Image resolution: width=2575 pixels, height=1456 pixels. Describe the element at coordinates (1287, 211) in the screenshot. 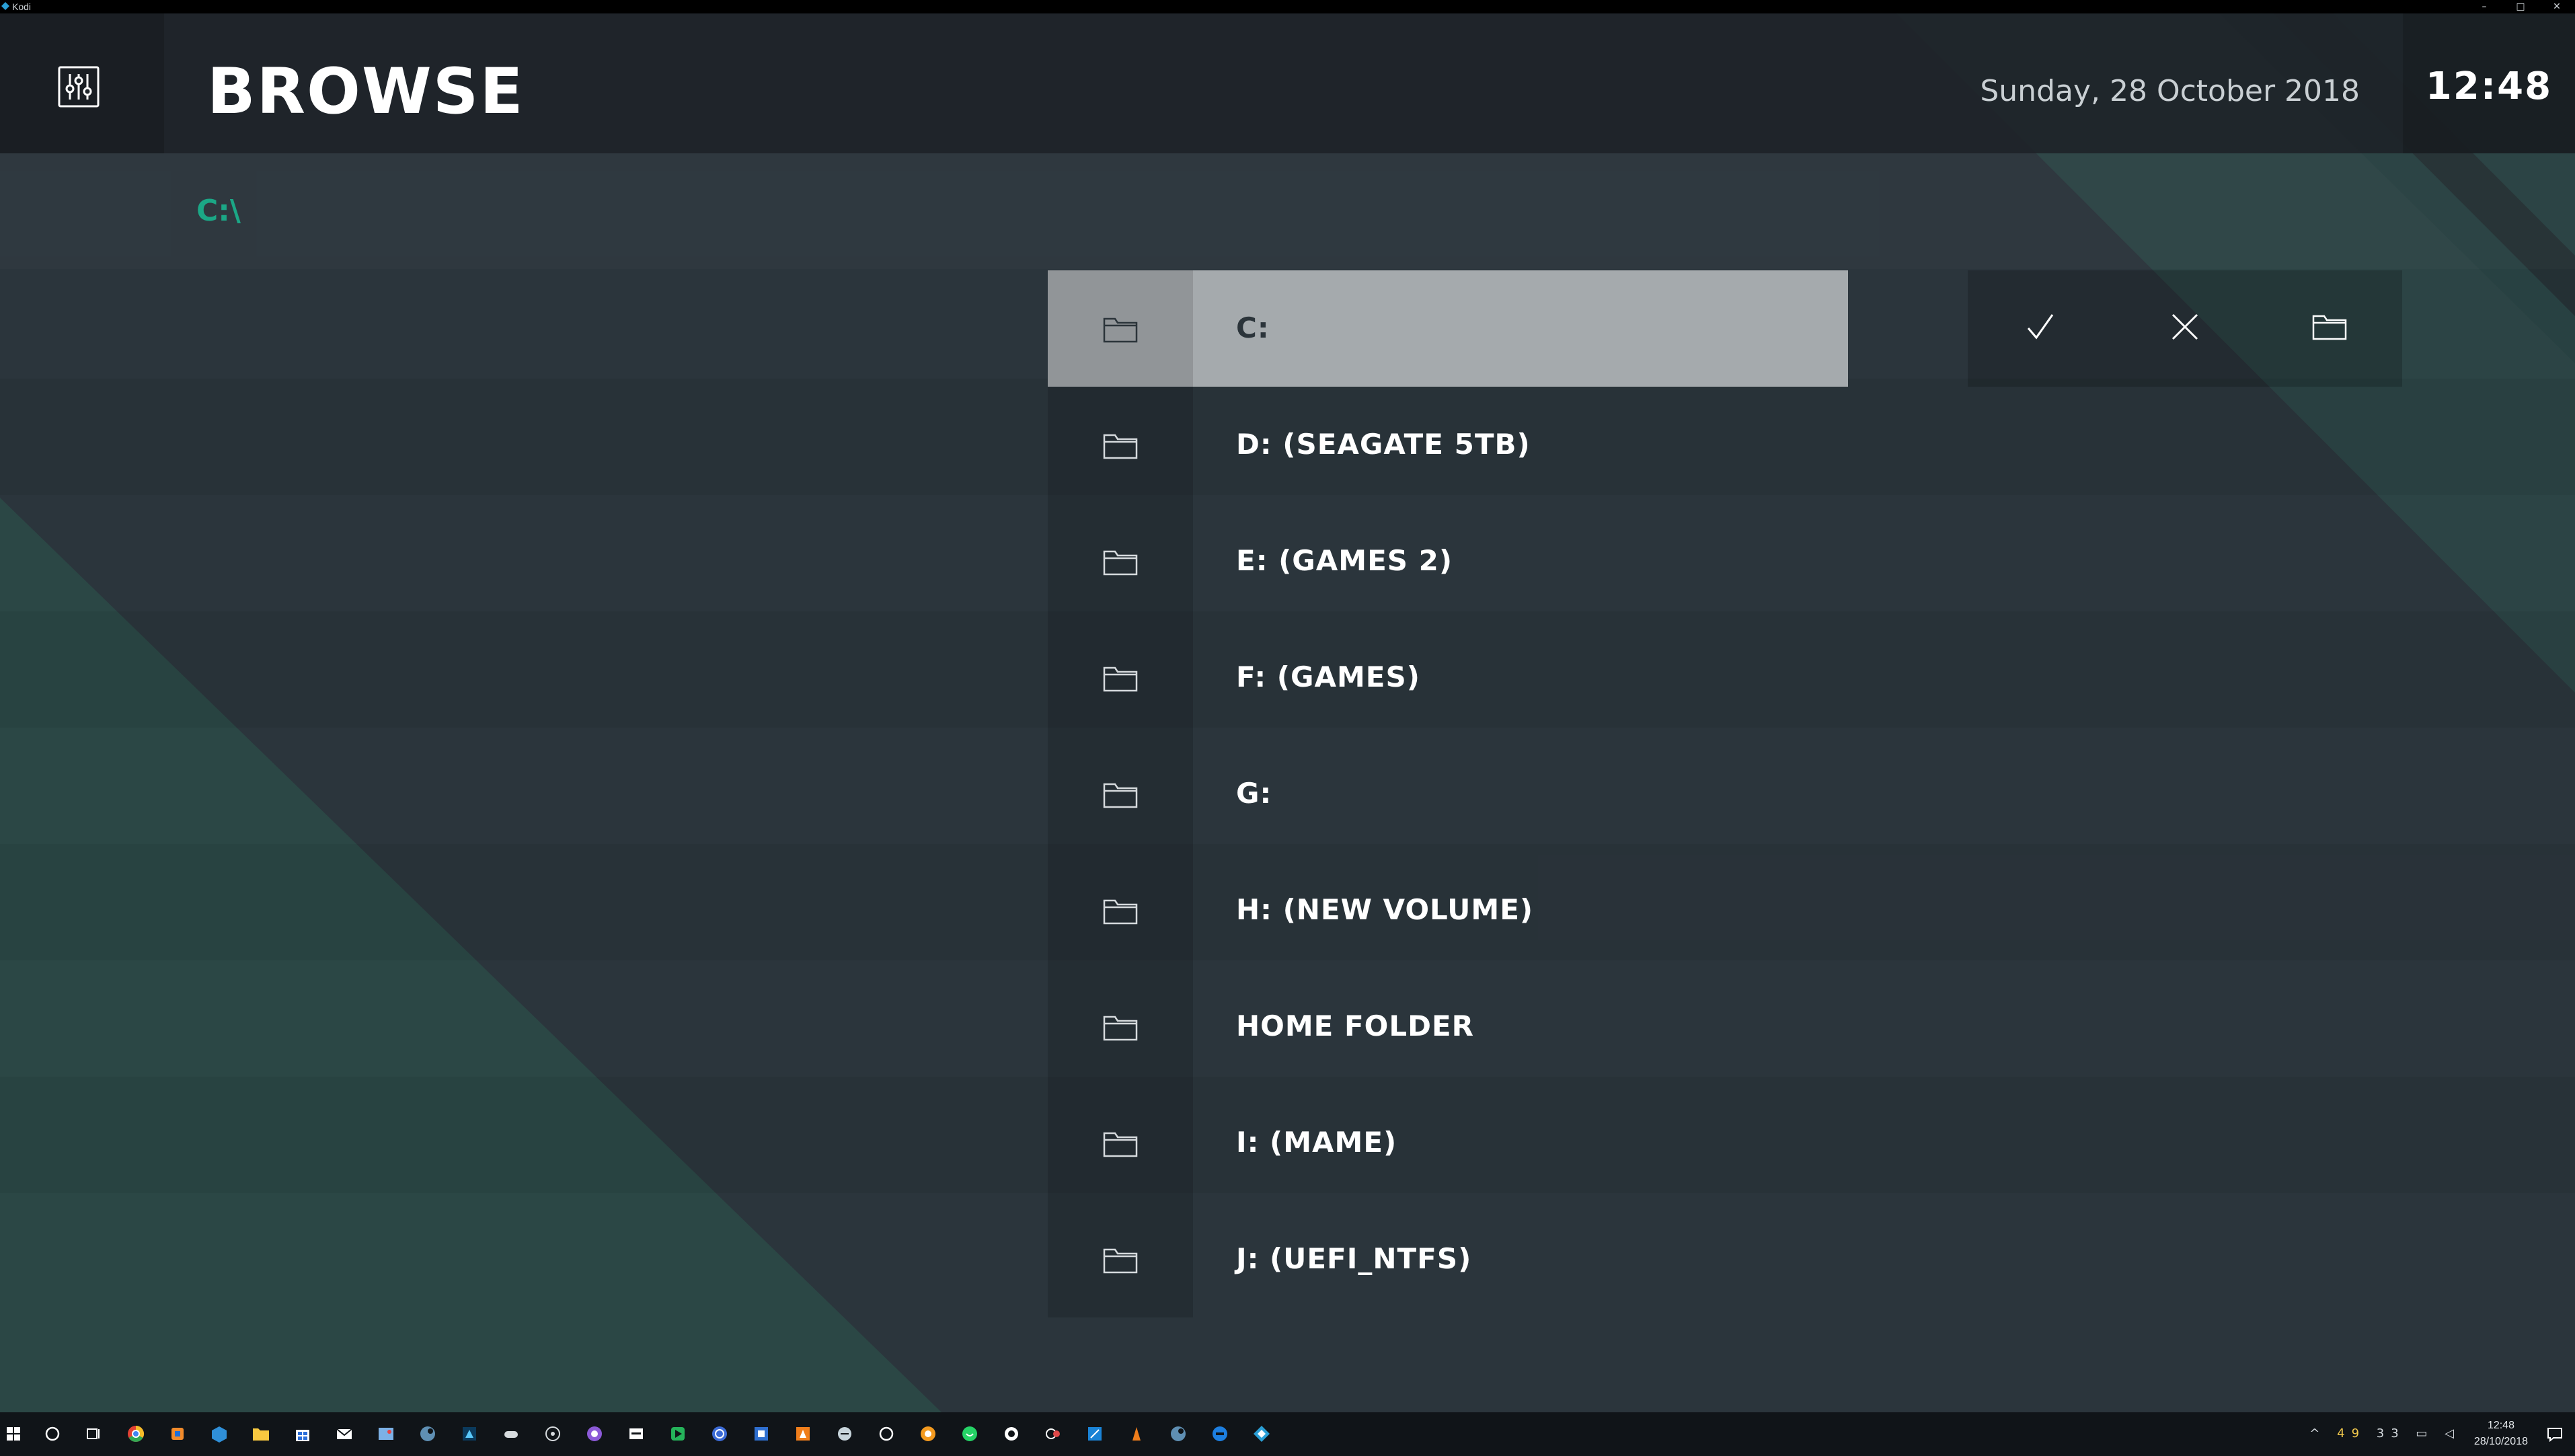

I see `path-bar: C:\` at that location.